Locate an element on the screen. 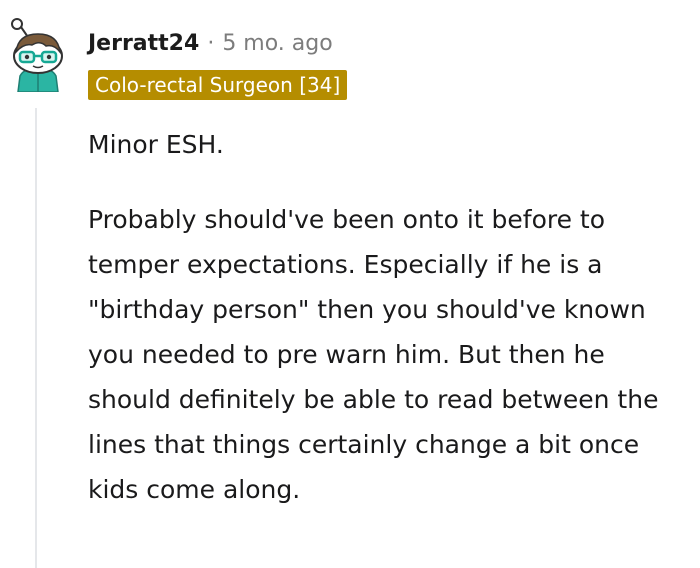  comment-meta: Jerratt24 · 5 mo. ago is located at coordinates (210, 43).